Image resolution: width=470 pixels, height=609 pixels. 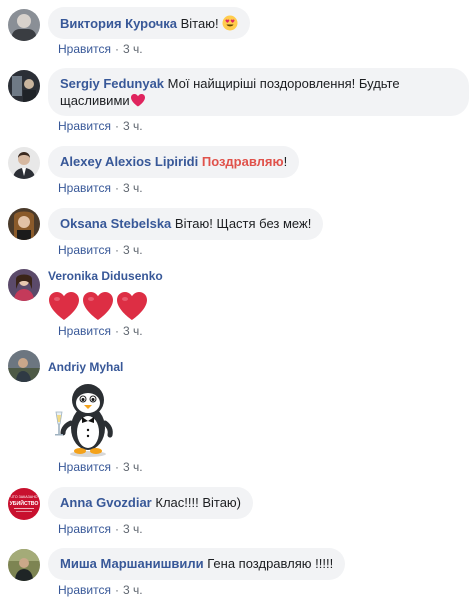 What do you see at coordinates (199, 23) in the screenshot?
I see `comment-text: Вітаю!` at bounding box center [199, 23].